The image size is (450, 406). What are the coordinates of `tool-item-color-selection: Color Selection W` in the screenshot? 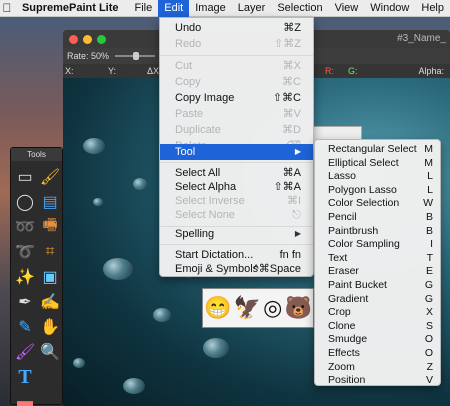 It's located at (377, 204).